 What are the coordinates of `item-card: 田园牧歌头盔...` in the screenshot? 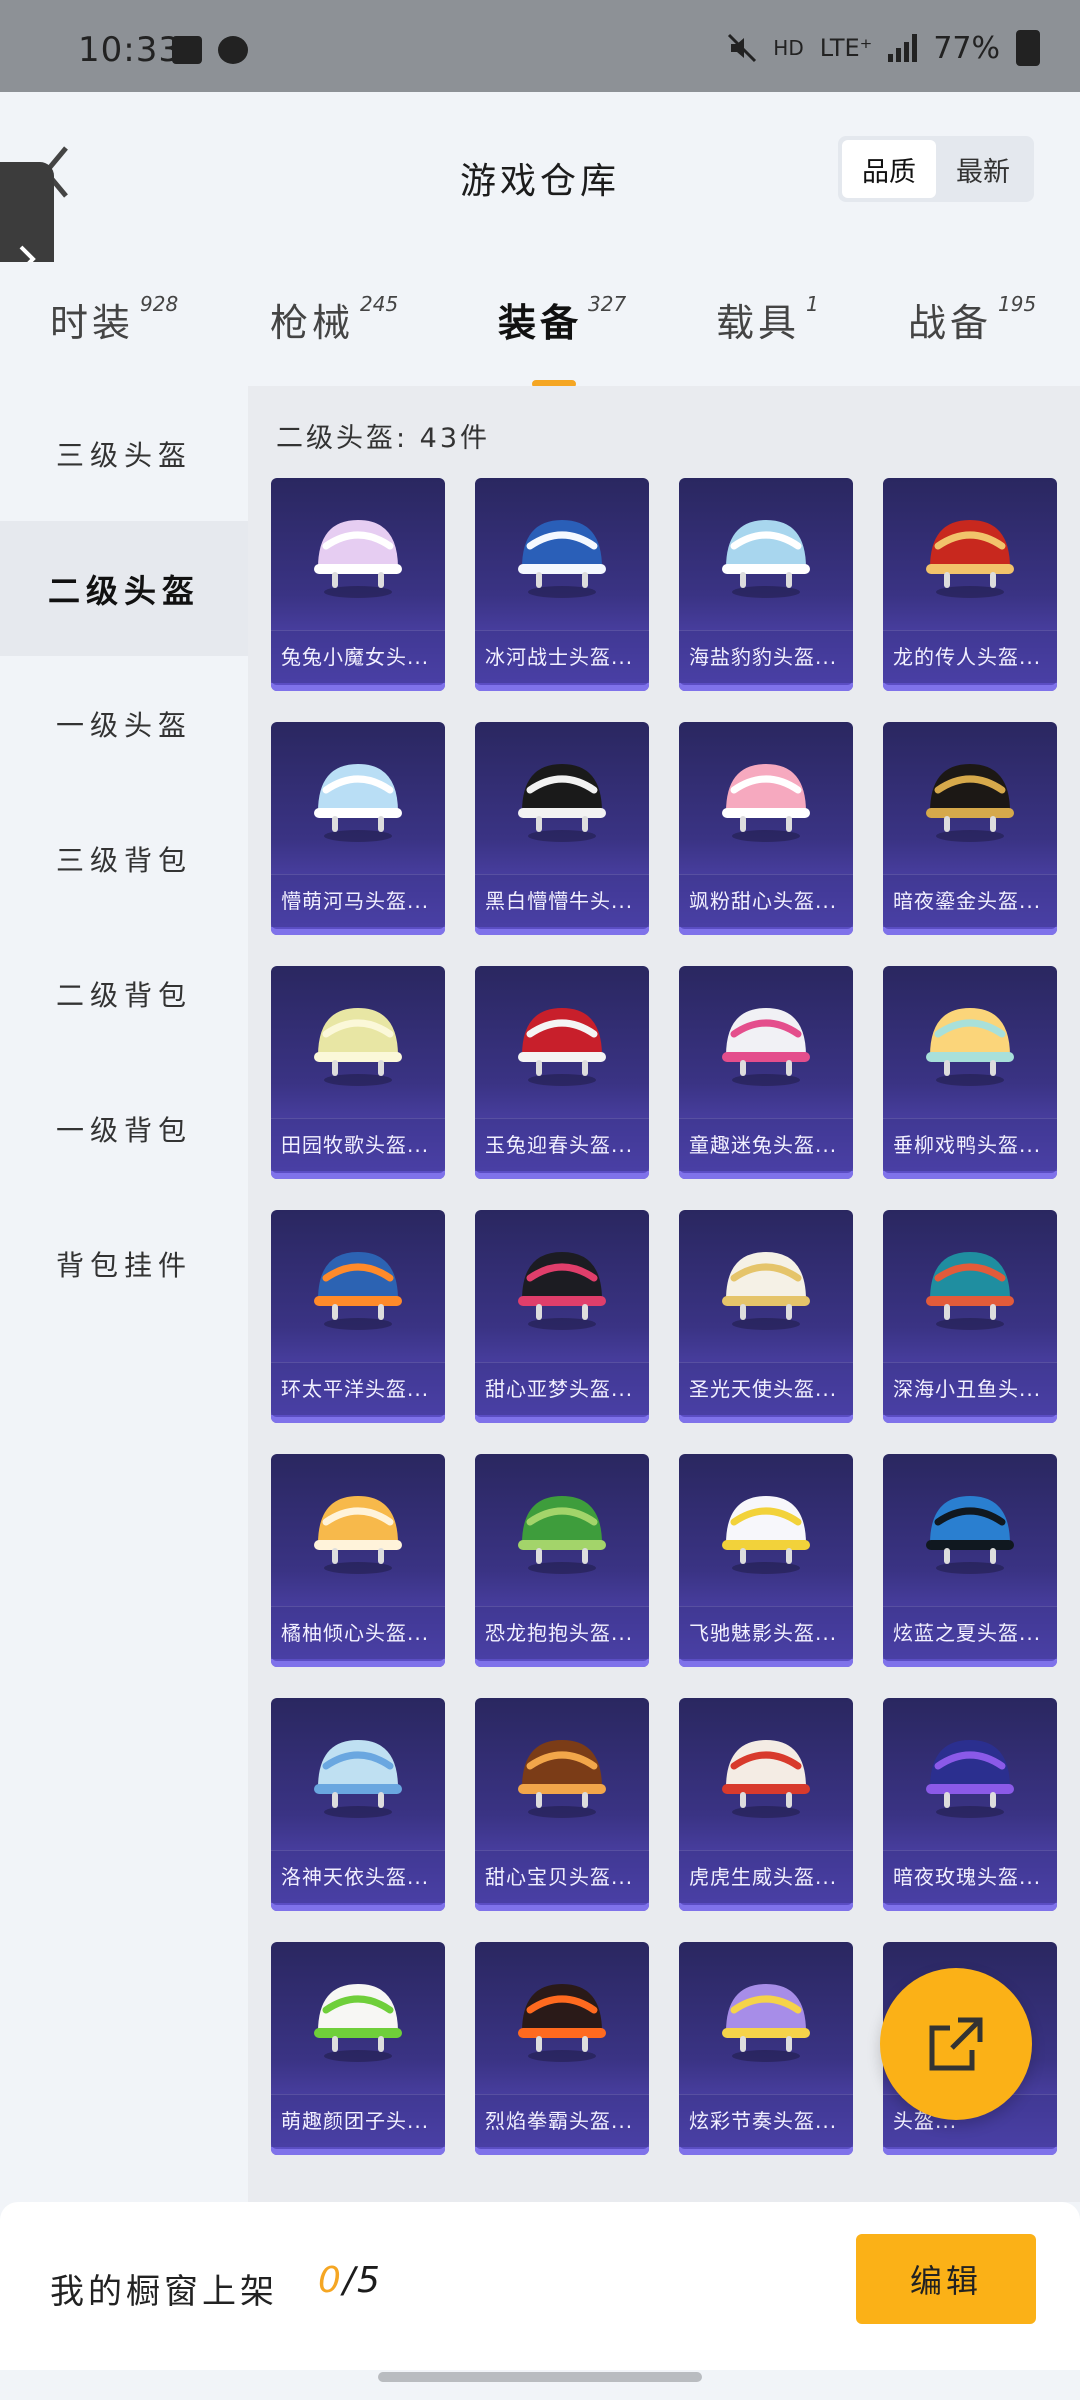 It's located at (358, 1072).